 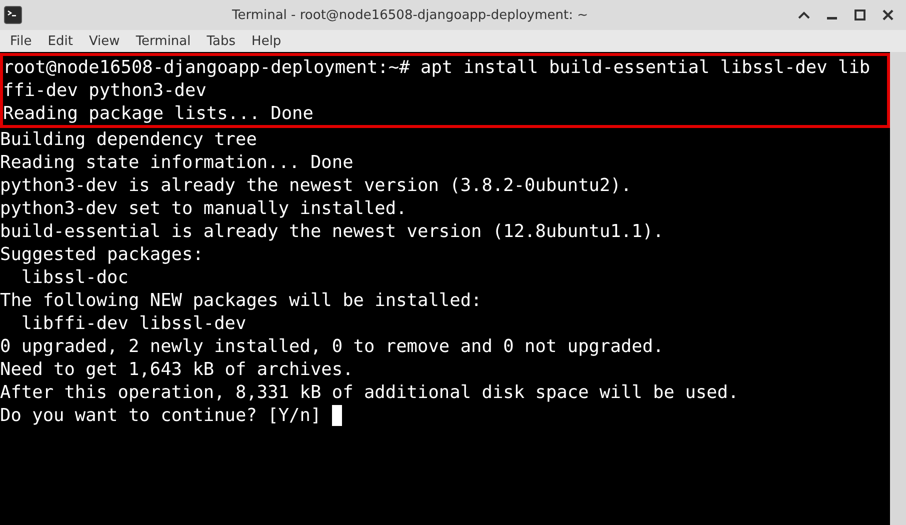 I want to click on scrollbar, so click(x=898, y=288).